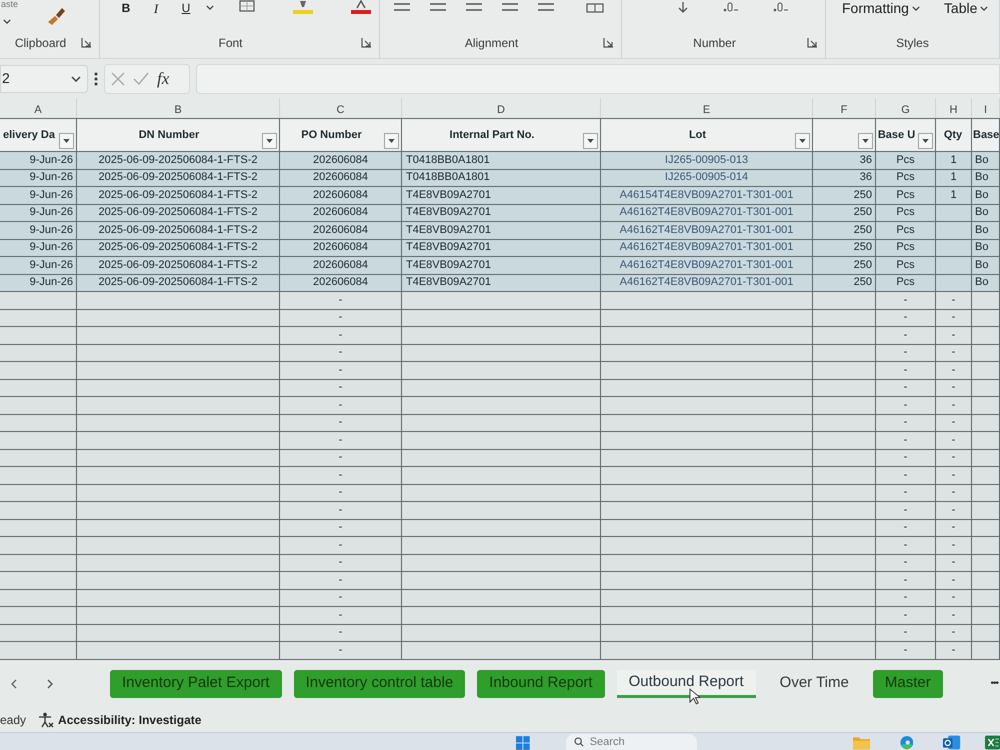 This screenshot has width=1000, height=750. What do you see at coordinates (501, 110) in the screenshot?
I see `column-letter: D` at bounding box center [501, 110].